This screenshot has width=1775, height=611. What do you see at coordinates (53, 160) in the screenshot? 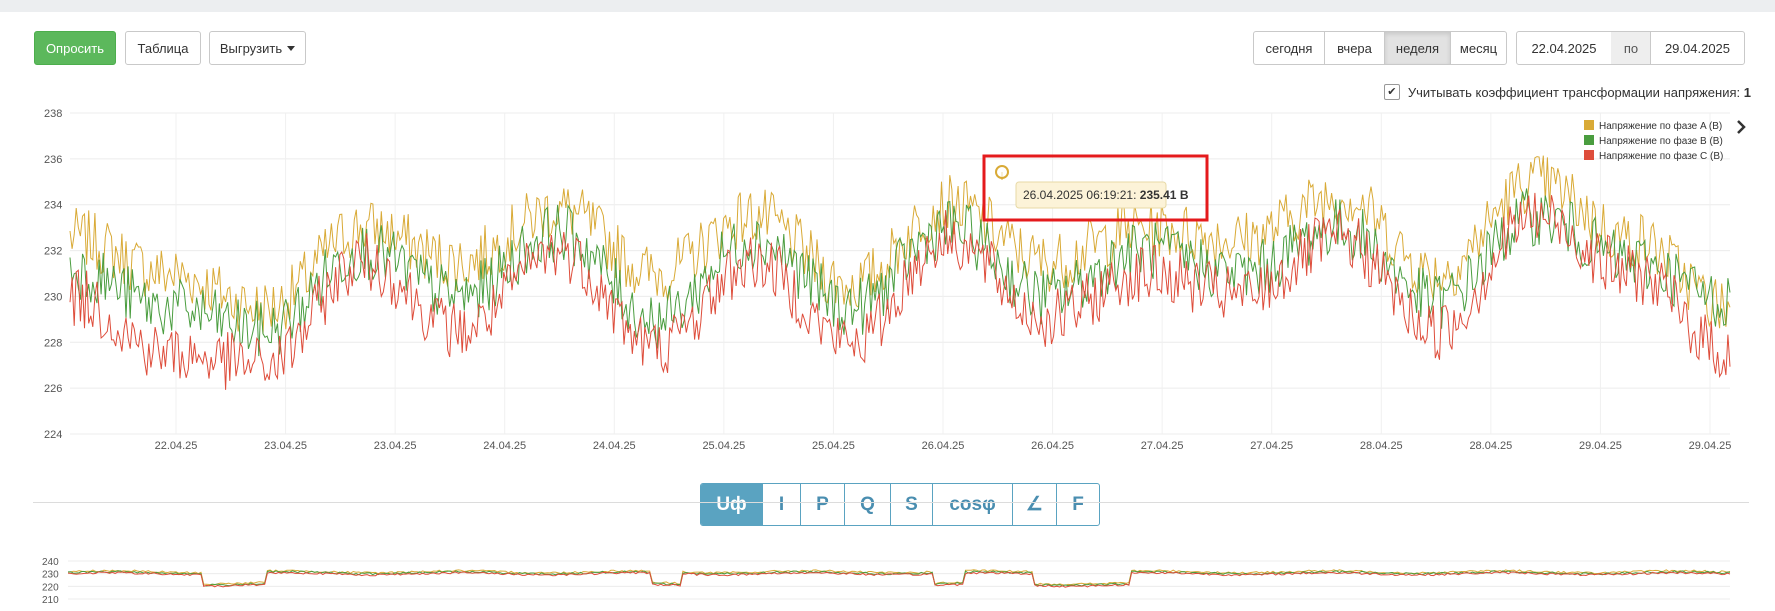
I see `y-tick-label: 236` at bounding box center [53, 160].